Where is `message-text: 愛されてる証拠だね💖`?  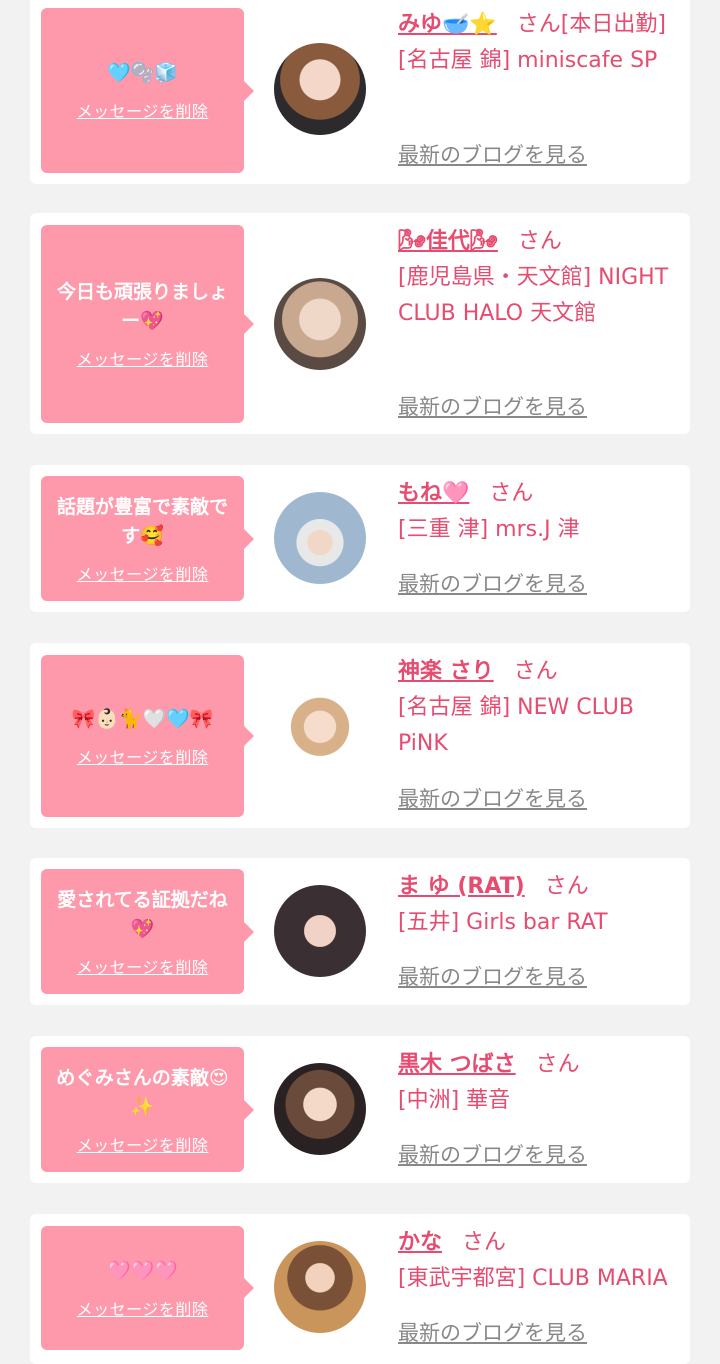
message-text: 愛されてる証拠だね💖 is located at coordinates (142, 914).